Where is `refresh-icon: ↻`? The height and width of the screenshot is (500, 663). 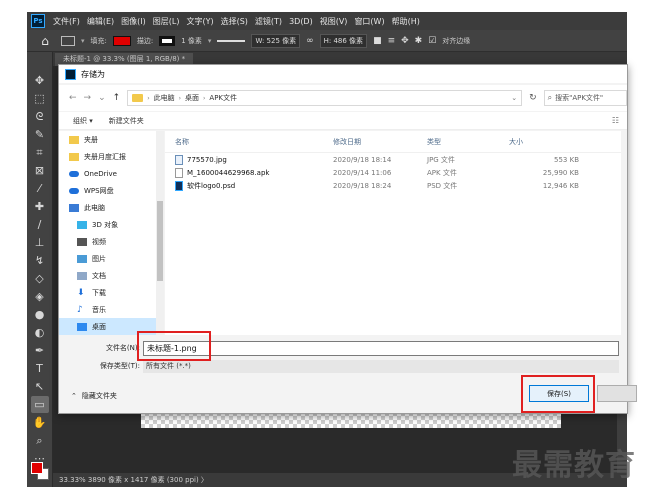 refresh-icon: ↻ is located at coordinates (533, 98).